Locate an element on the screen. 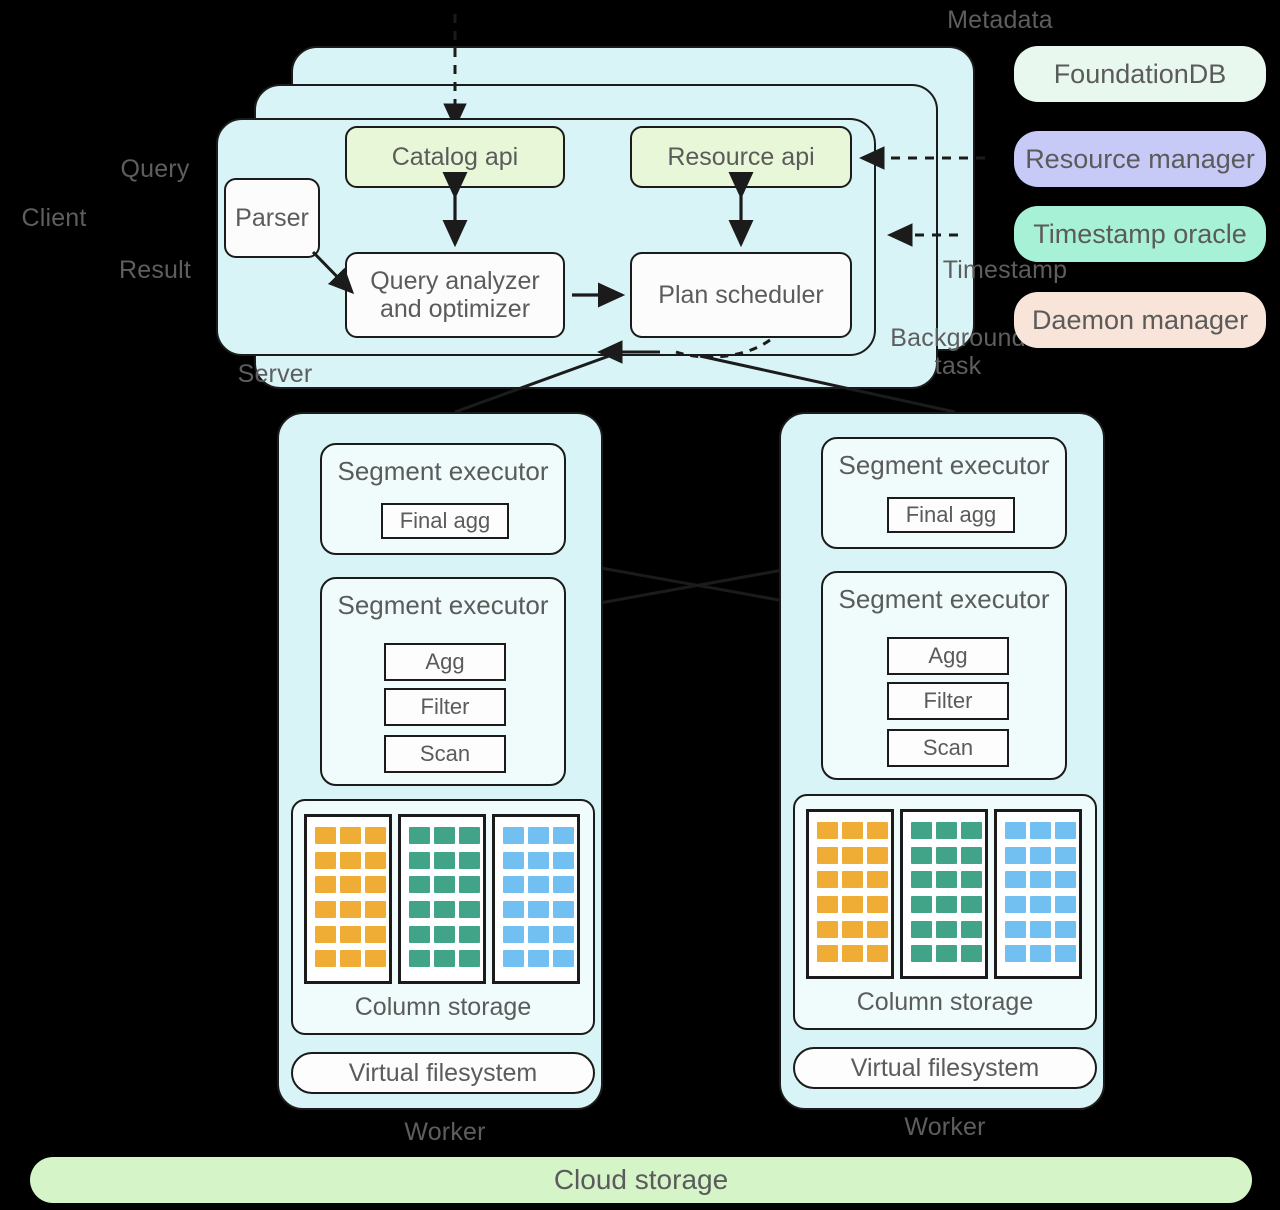  cloud-storage-bar: Cloud storage is located at coordinates (641, 1180).